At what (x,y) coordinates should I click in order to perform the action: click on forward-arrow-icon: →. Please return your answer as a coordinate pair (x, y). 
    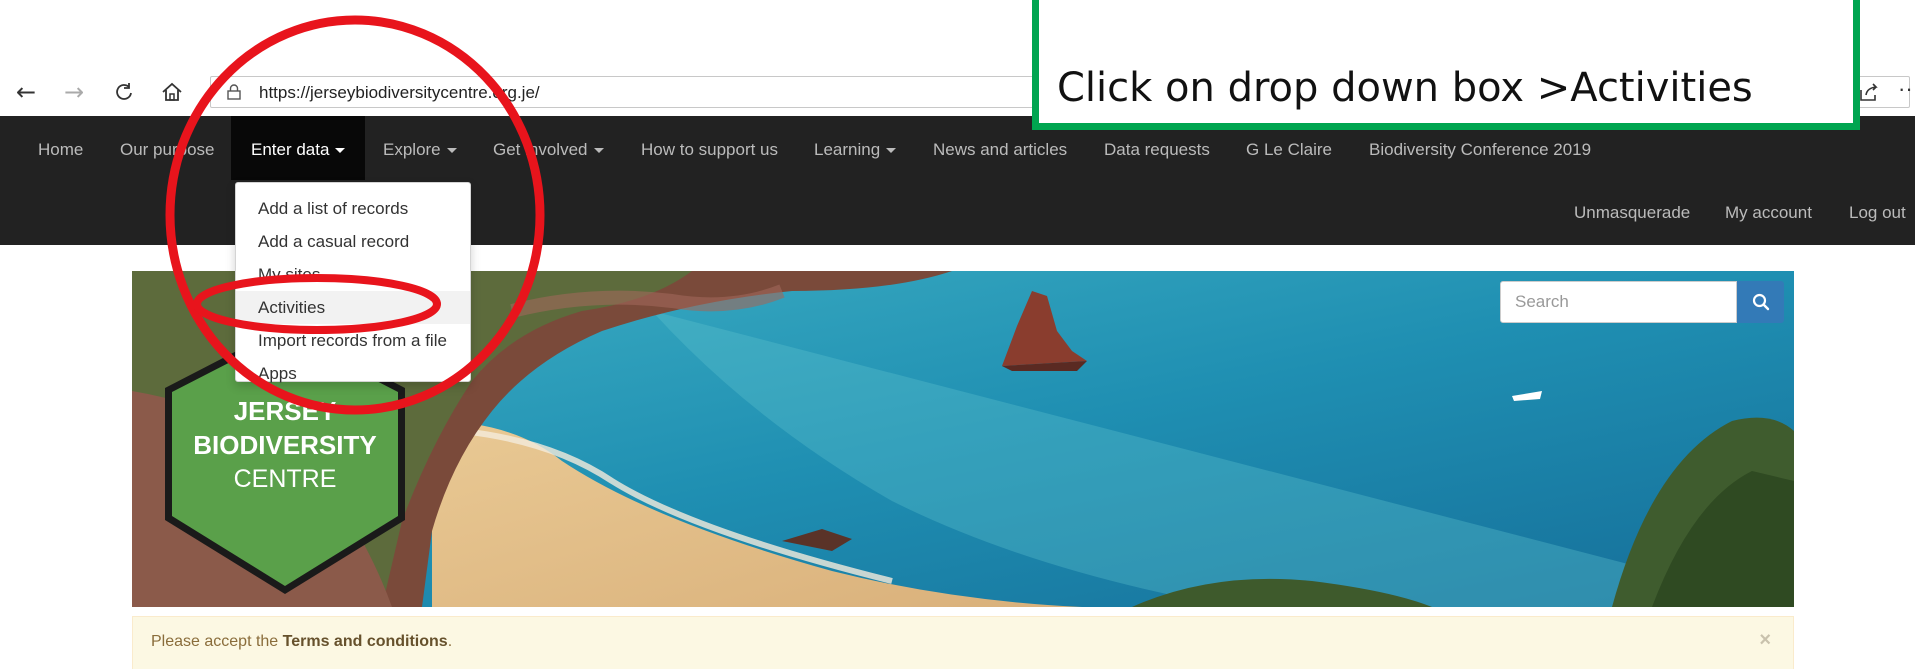
    Looking at the image, I should click on (74, 92).